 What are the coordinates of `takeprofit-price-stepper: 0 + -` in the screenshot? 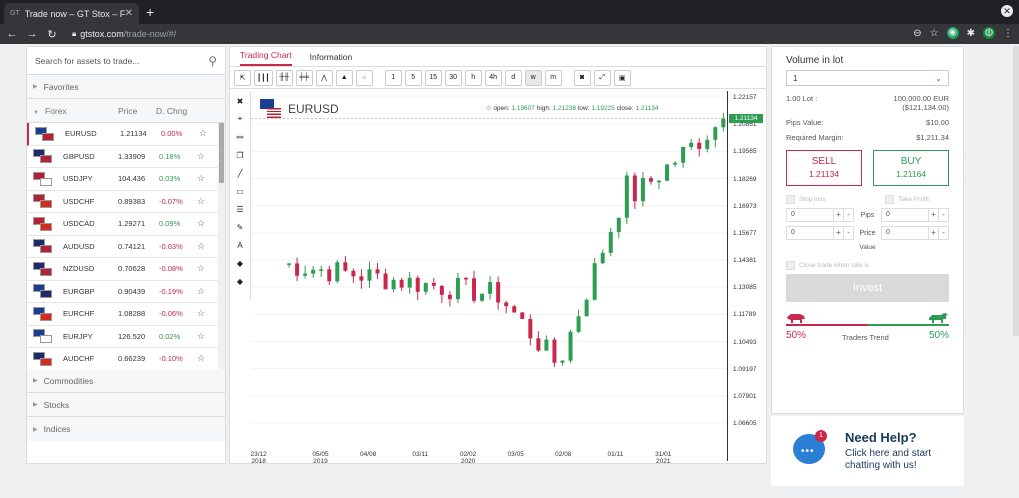 It's located at (914, 233).